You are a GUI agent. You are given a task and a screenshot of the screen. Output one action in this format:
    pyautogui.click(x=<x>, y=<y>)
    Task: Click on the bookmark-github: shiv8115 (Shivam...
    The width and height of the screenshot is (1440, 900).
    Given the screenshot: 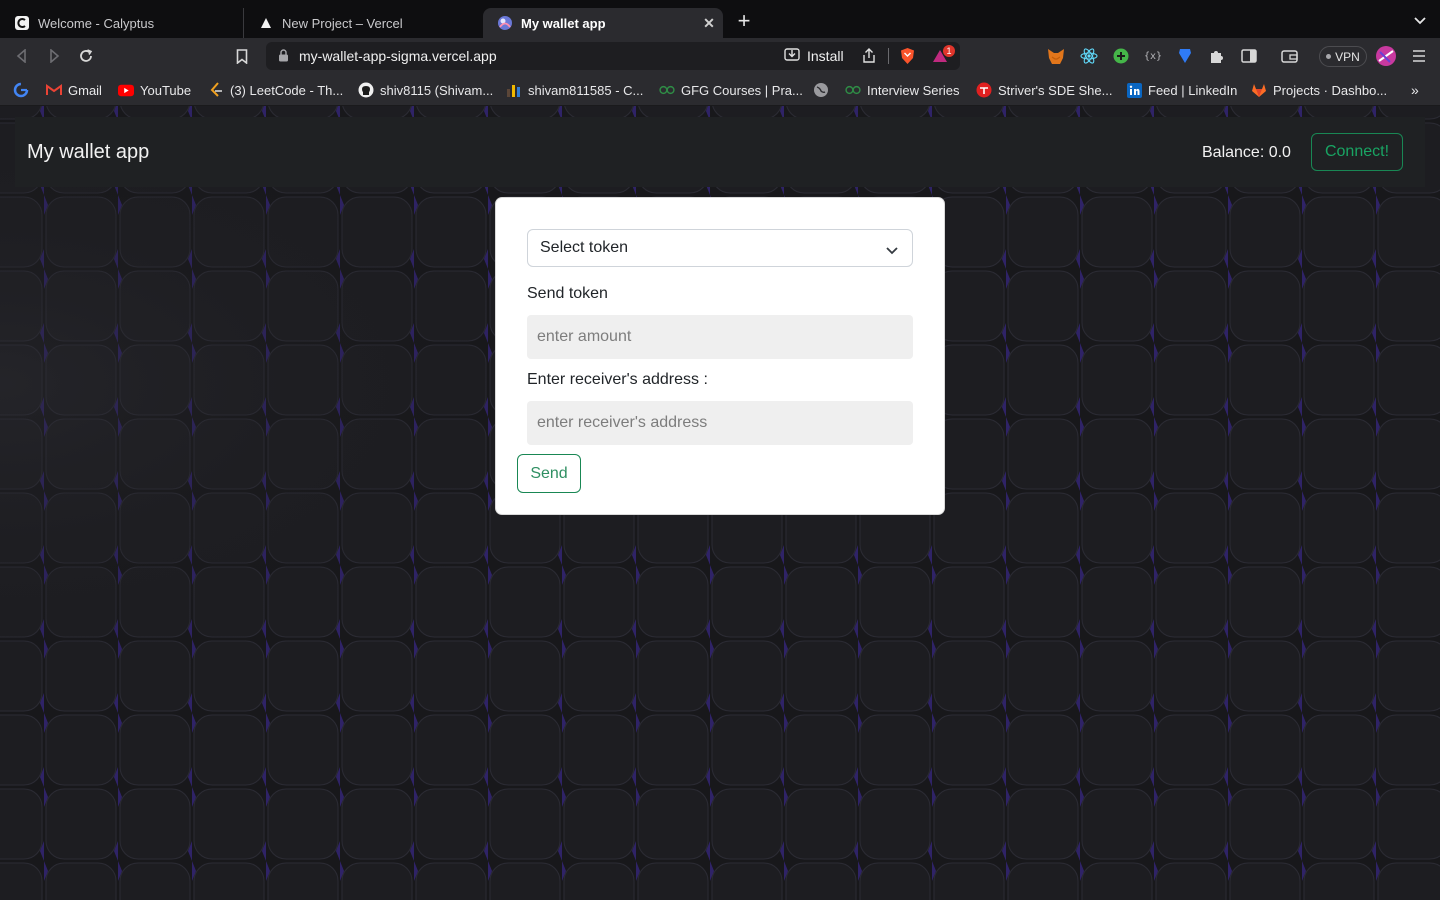 What is the action you would take?
    pyautogui.click(x=425, y=90)
    